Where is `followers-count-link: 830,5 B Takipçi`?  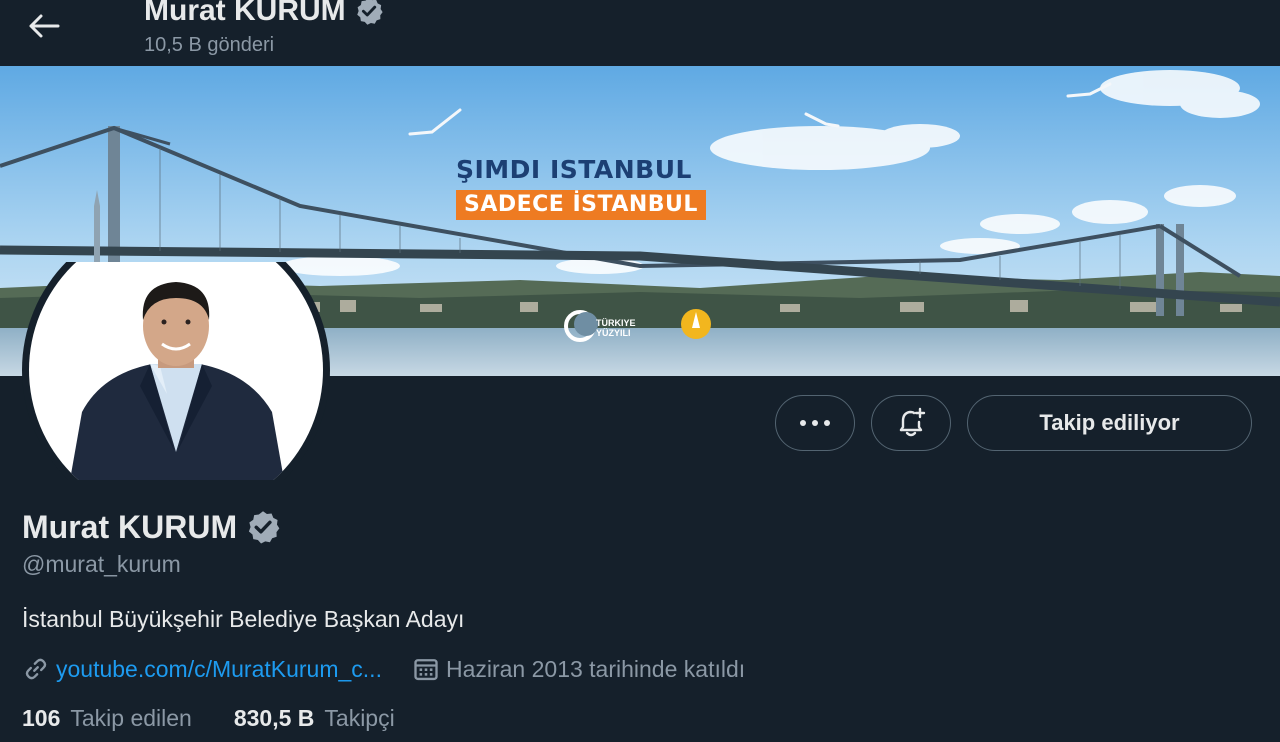
followers-count-link: 830,5 B Takipçi is located at coordinates (314, 718).